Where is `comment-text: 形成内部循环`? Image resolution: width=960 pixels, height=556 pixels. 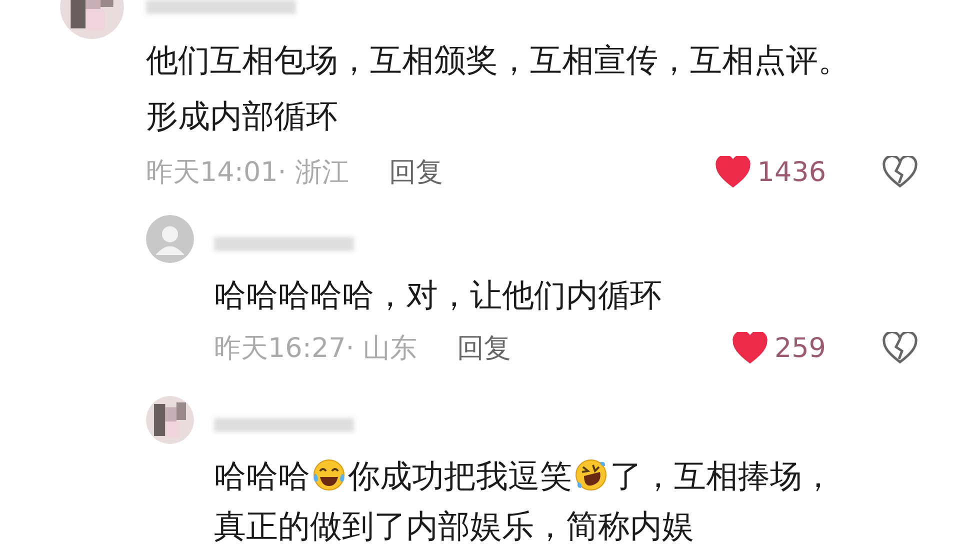 comment-text: 形成内部循环 is located at coordinates (242, 116).